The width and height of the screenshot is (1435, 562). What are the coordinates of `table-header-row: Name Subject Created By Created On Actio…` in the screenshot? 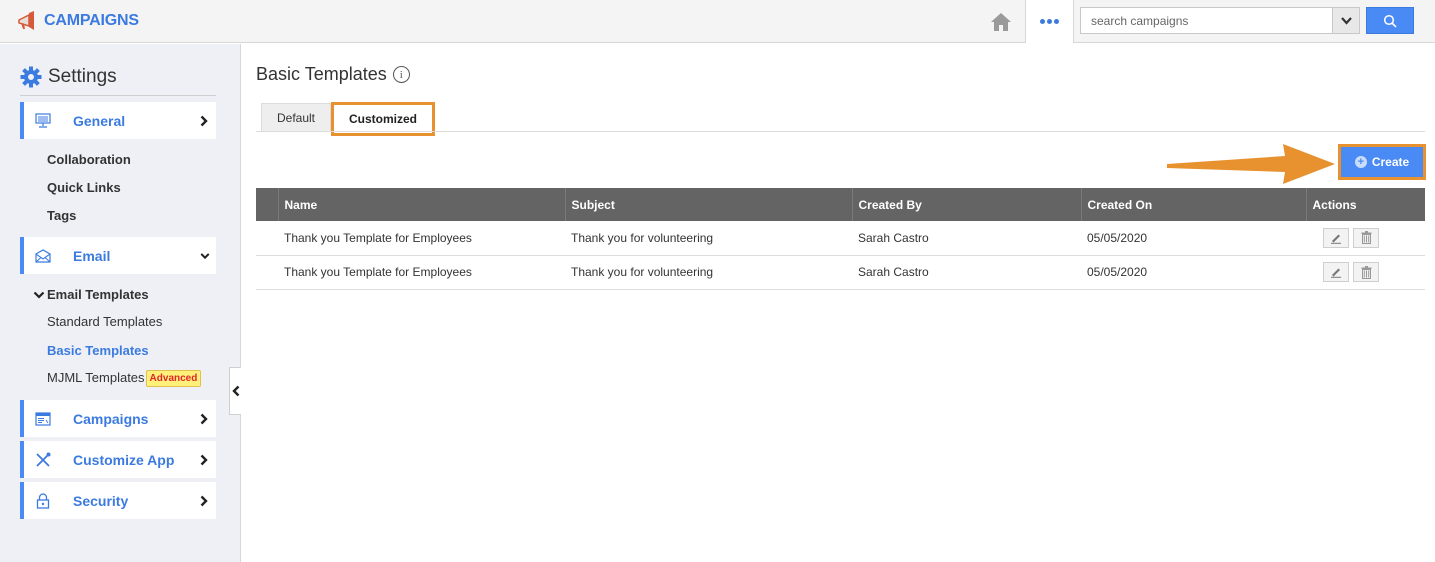 It's located at (840, 204).